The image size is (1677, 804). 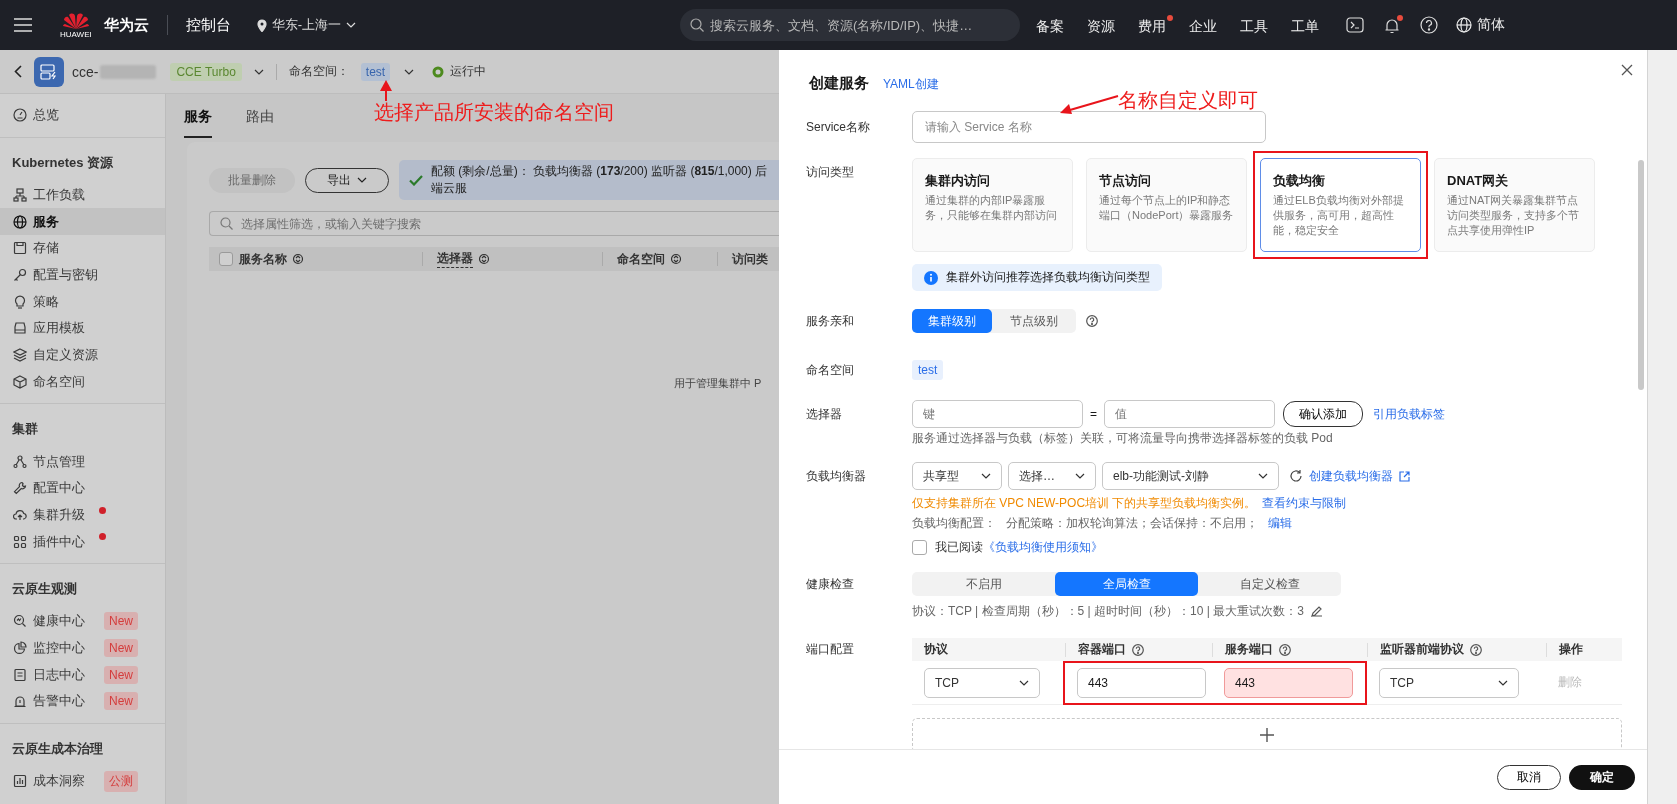 What do you see at coordinates (386, 90) in the screenshot?
I see `annotation-arrow` at bounding box center [386, 90].